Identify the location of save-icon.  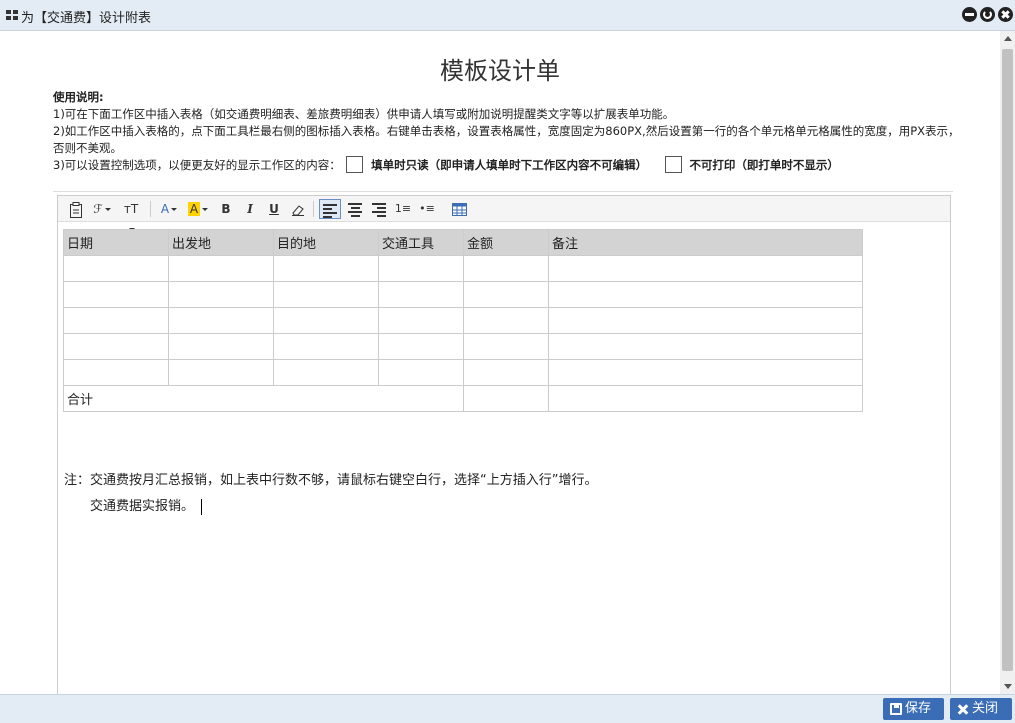
(896, 709).